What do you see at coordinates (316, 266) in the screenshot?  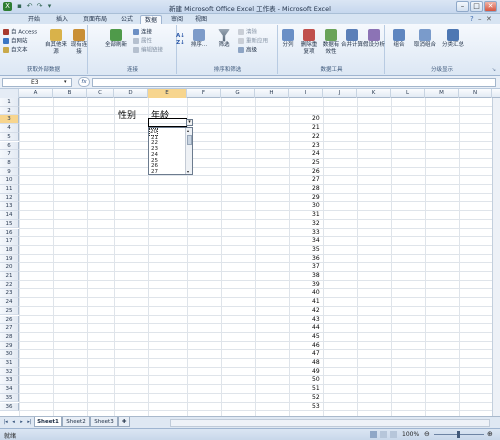 I see `cell-i20: 37` at bounding box center [316, 266].